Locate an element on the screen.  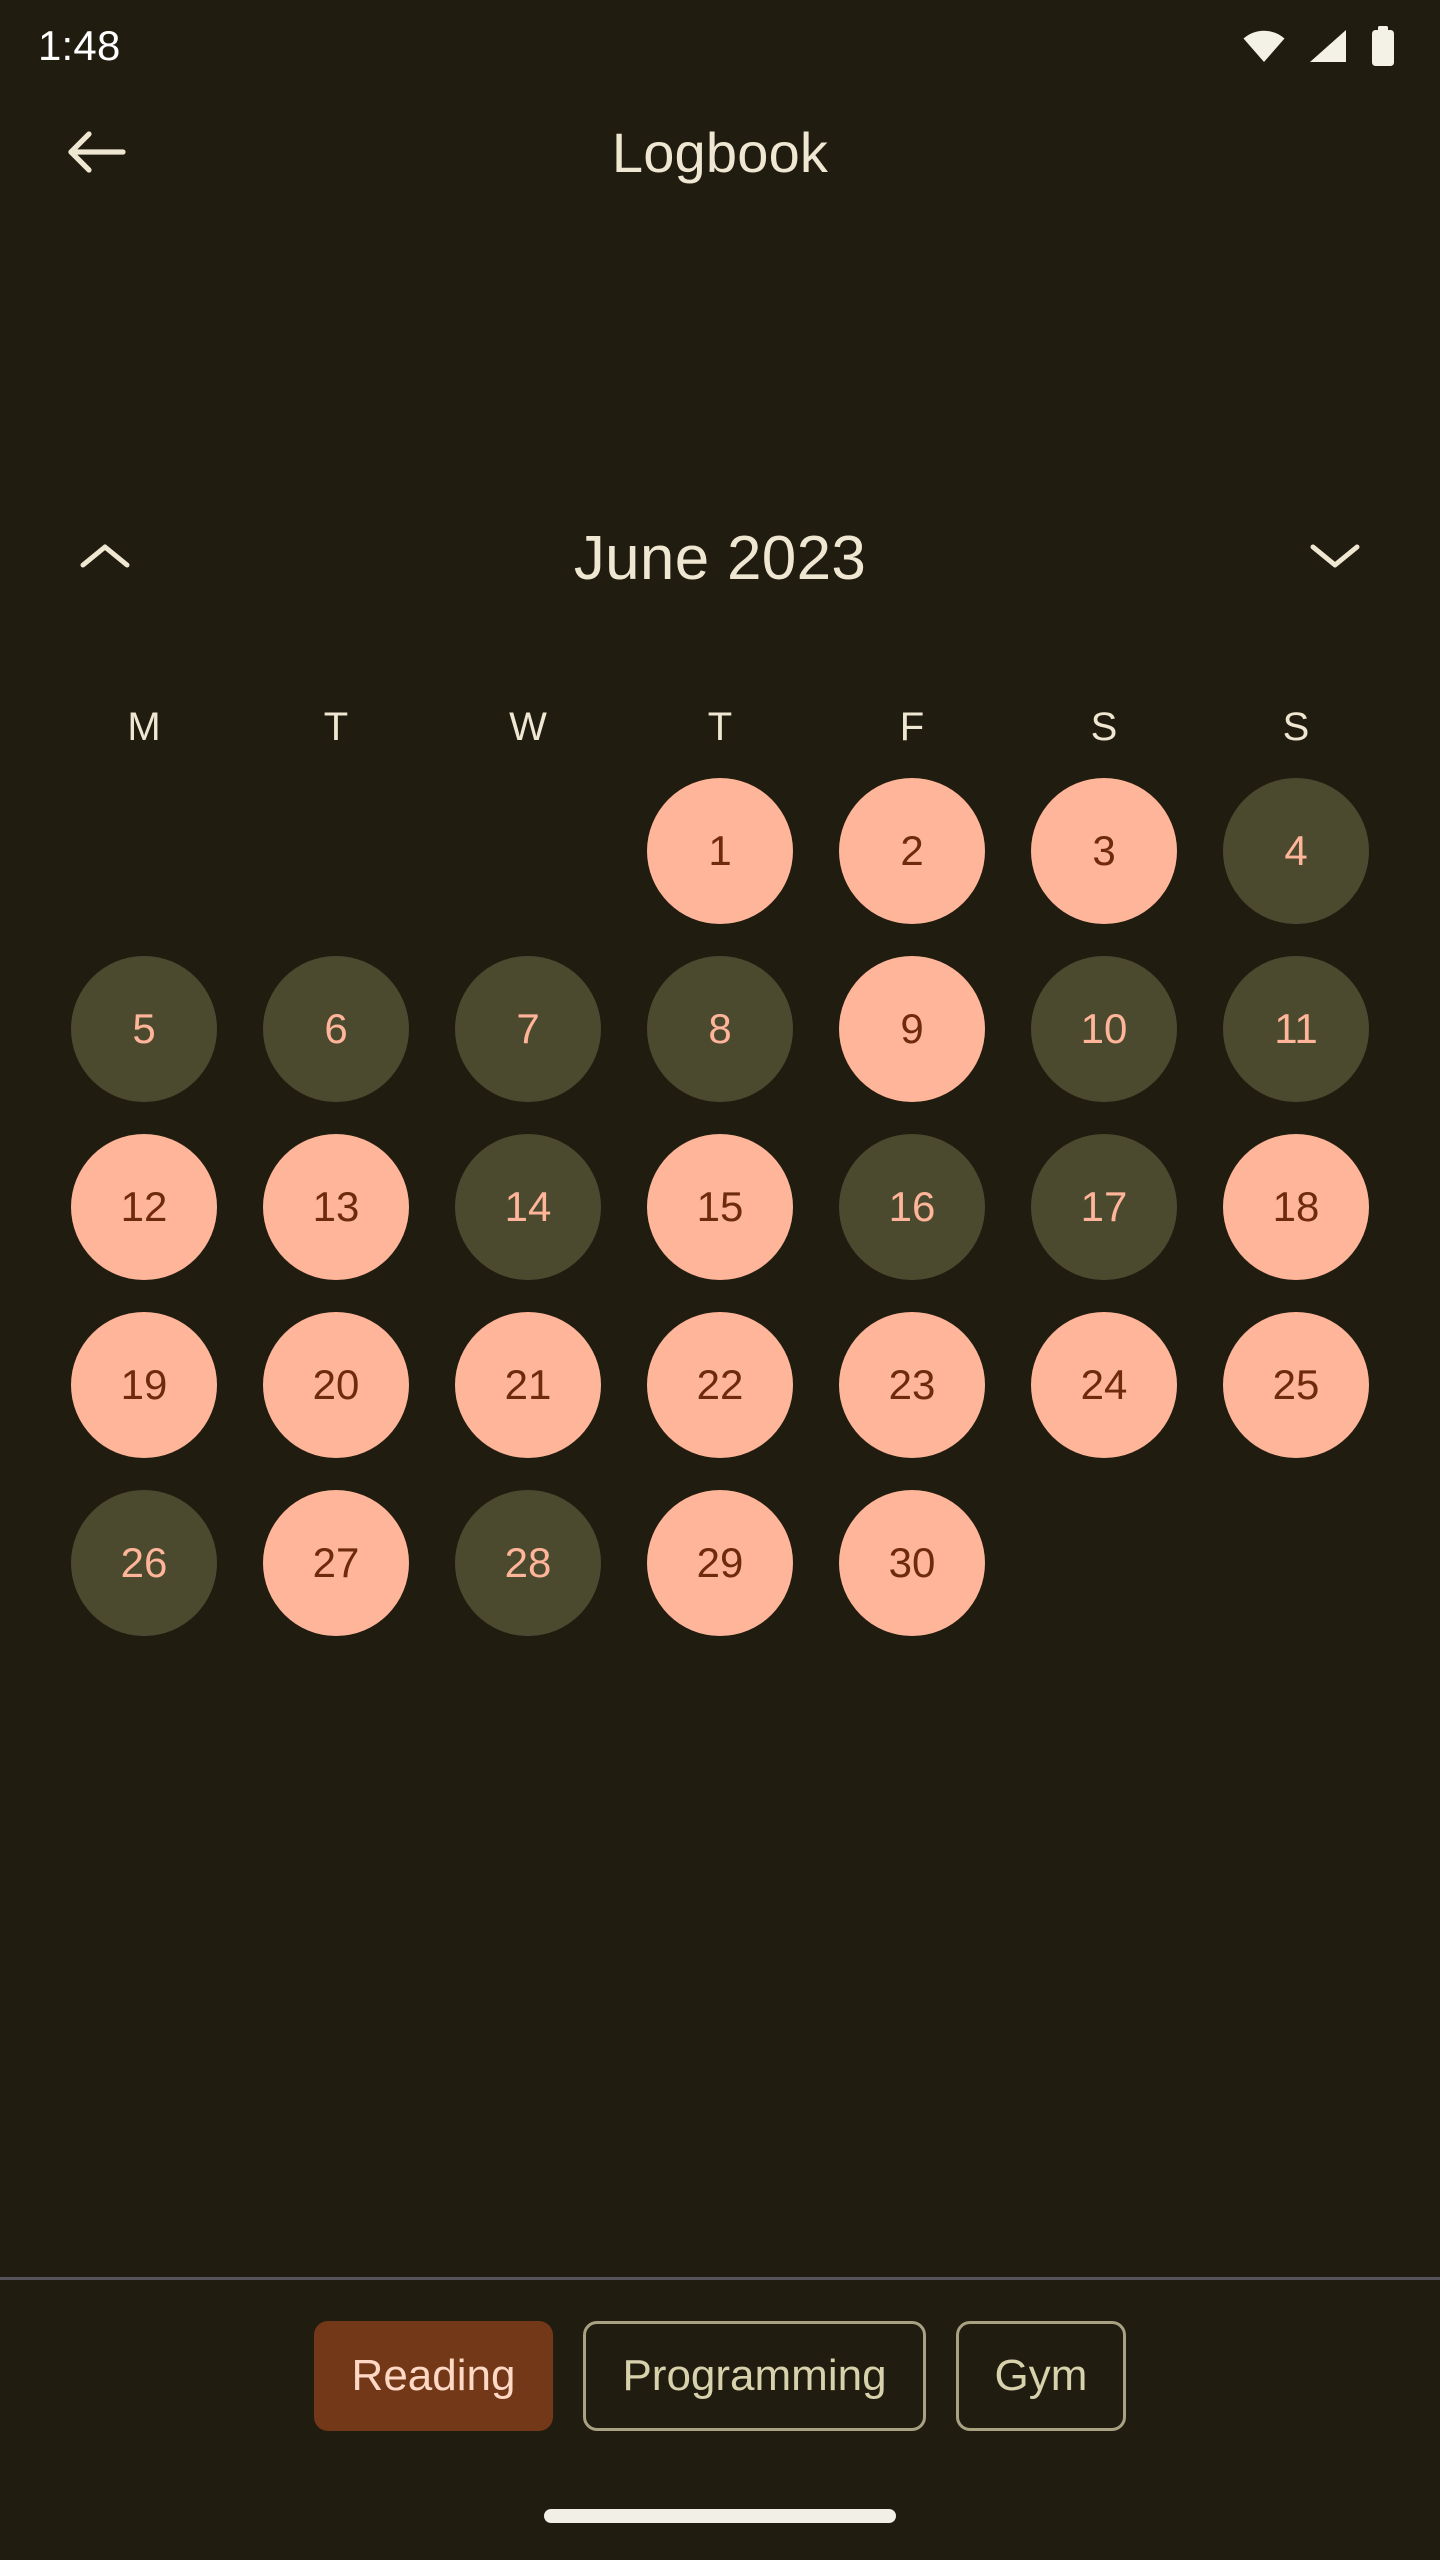
calendar-day-cell: 6 is located at coordinates (336, 1029).